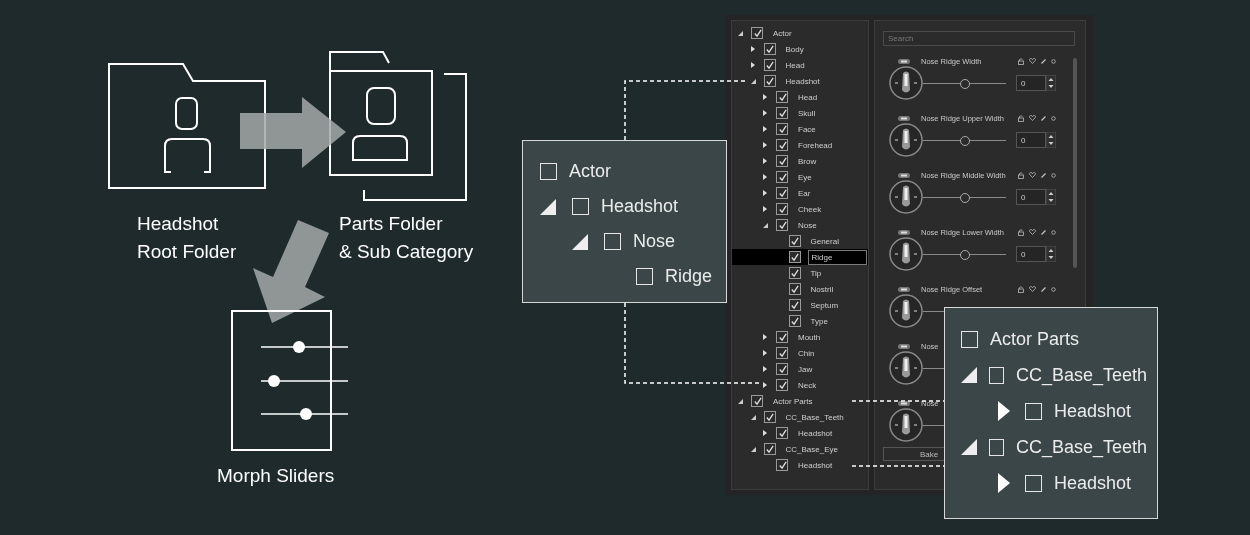  I want to click on tree-row: Jaw, so click(800, 369).